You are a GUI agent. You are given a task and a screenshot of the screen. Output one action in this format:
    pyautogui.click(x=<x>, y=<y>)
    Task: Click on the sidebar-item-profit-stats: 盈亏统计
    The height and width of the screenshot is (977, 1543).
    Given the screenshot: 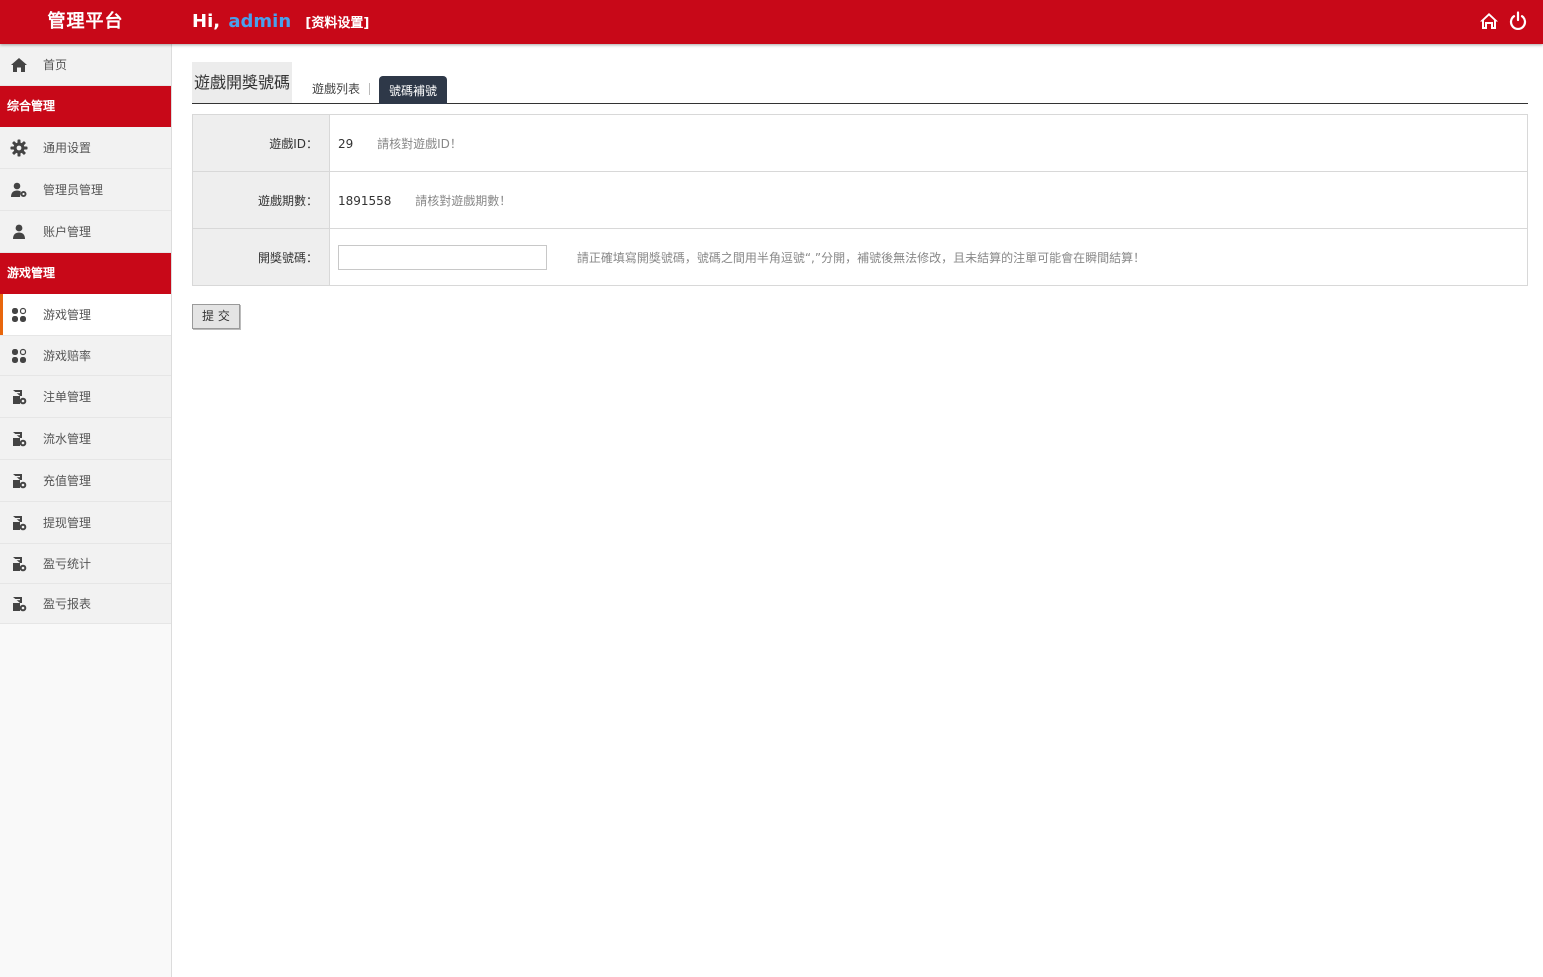 What is the action you would take?
    pyautogui.click(x=85, y=564)
    